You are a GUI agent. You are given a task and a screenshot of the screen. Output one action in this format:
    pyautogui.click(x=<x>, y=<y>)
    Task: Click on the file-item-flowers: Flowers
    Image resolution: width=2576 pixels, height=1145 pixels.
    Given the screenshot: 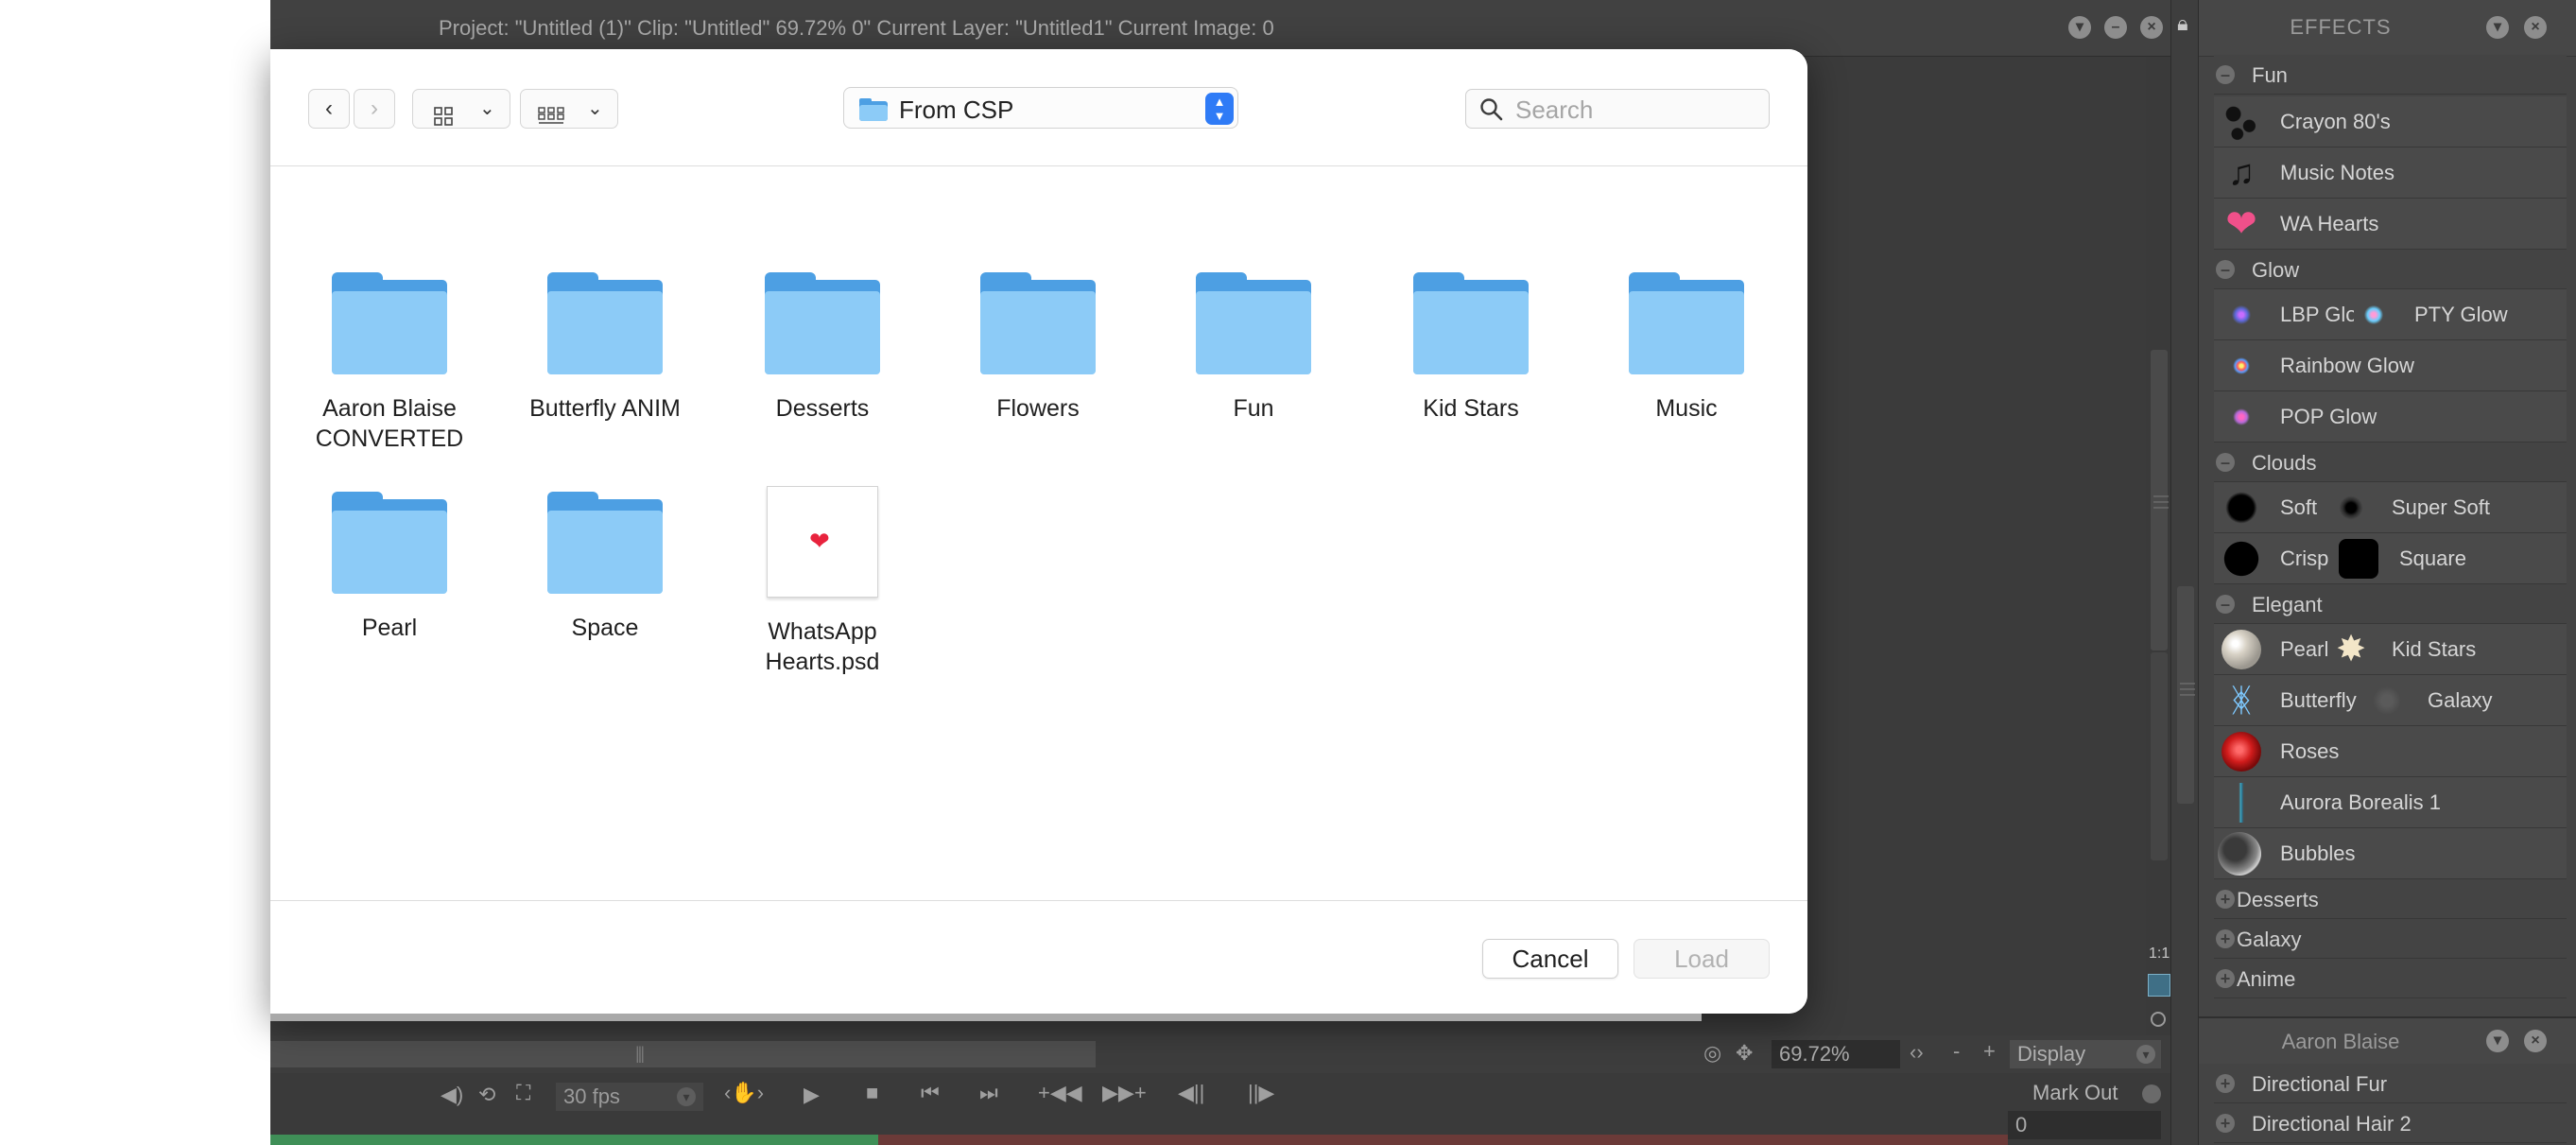 What is the action you would take?
    pyautogui.click(x=1037, y=348)
    